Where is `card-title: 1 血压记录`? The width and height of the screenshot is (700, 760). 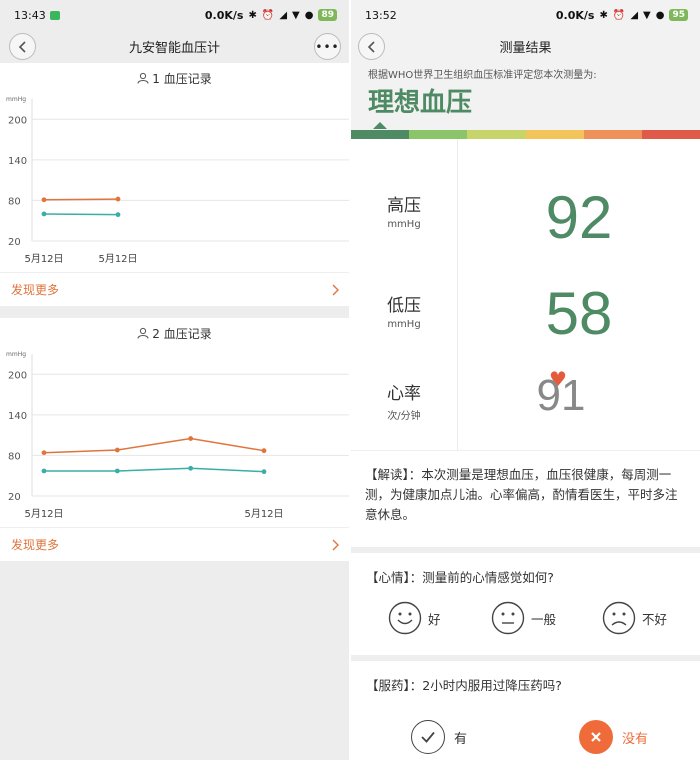
card-title: 1 血压记录 is located at coordinates (174, 75).